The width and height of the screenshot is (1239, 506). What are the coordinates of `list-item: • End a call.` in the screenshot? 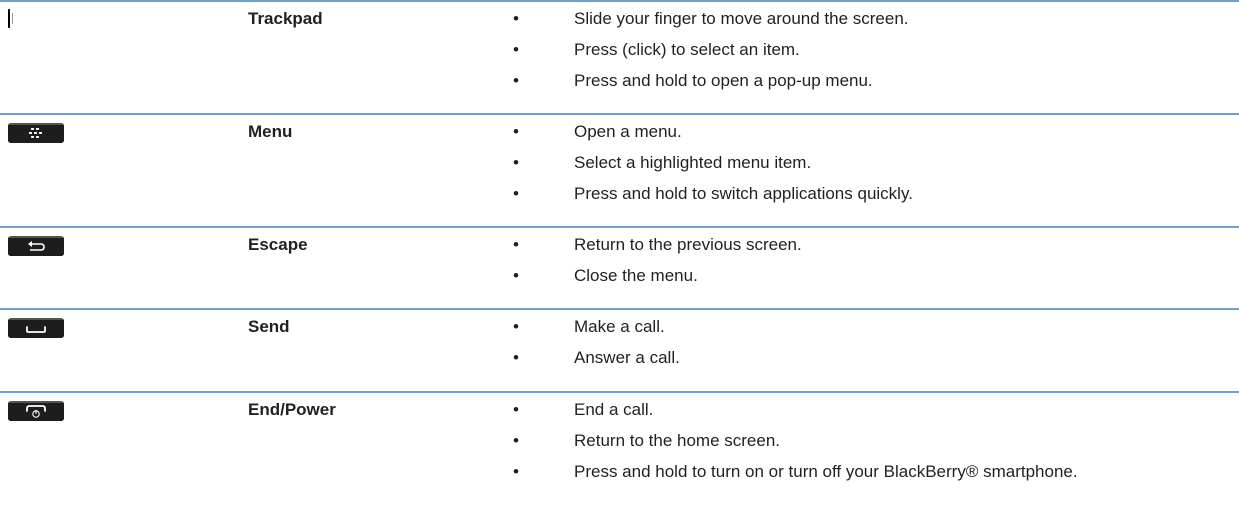 It's located at (795, 415).